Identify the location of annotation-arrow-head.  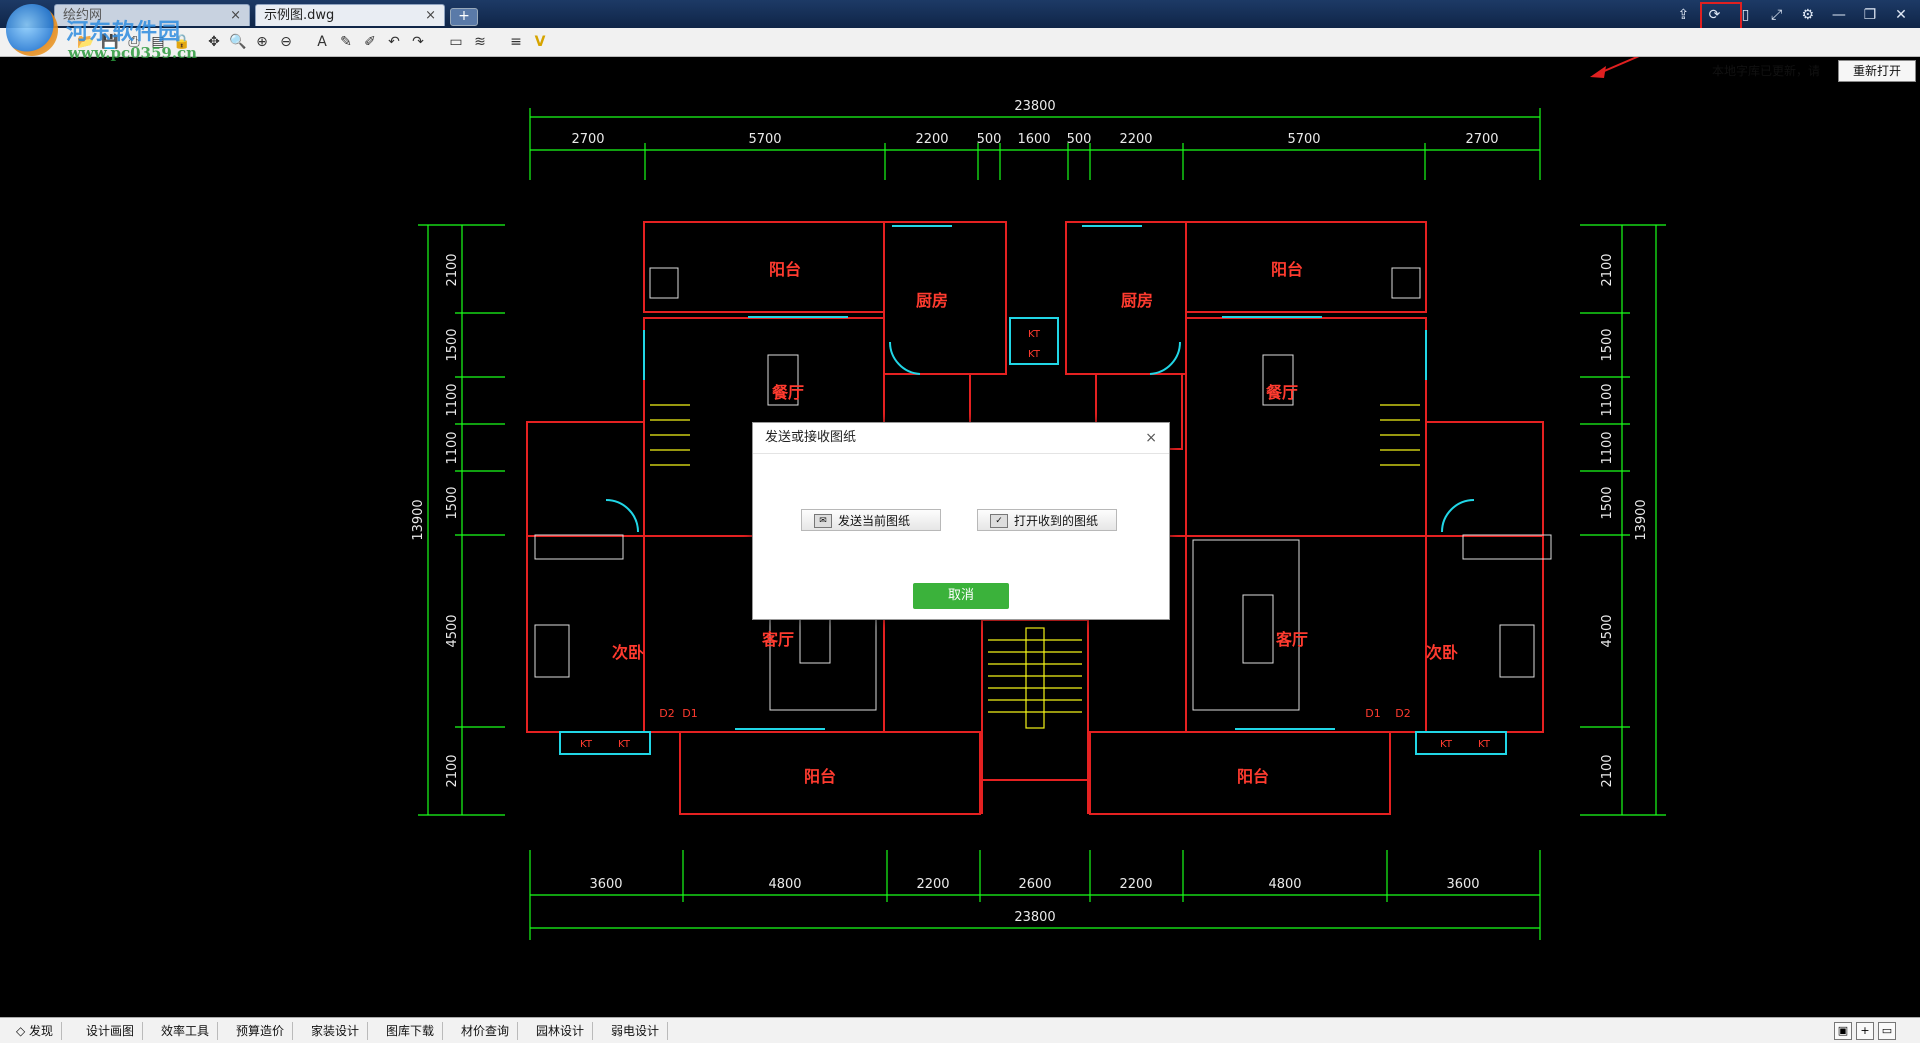
(1598, 72).